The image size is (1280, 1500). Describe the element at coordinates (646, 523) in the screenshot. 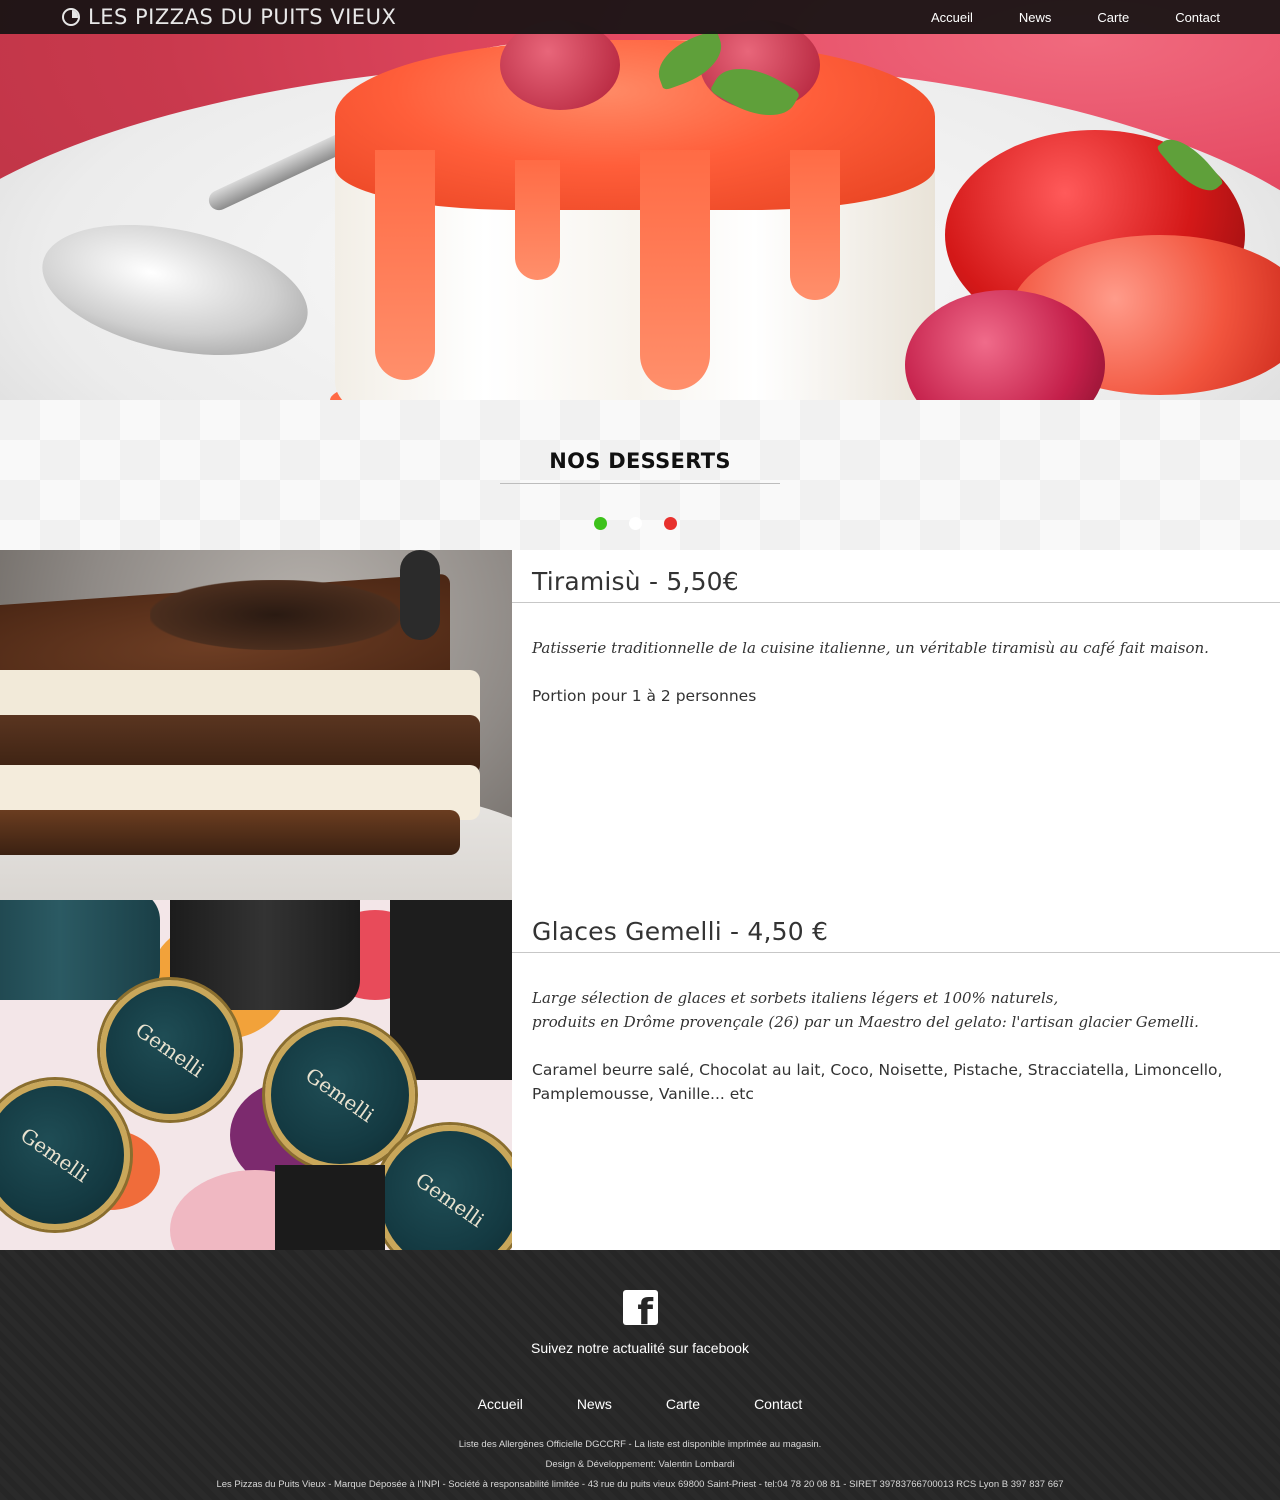

I see `italian-color-dots` at that location.